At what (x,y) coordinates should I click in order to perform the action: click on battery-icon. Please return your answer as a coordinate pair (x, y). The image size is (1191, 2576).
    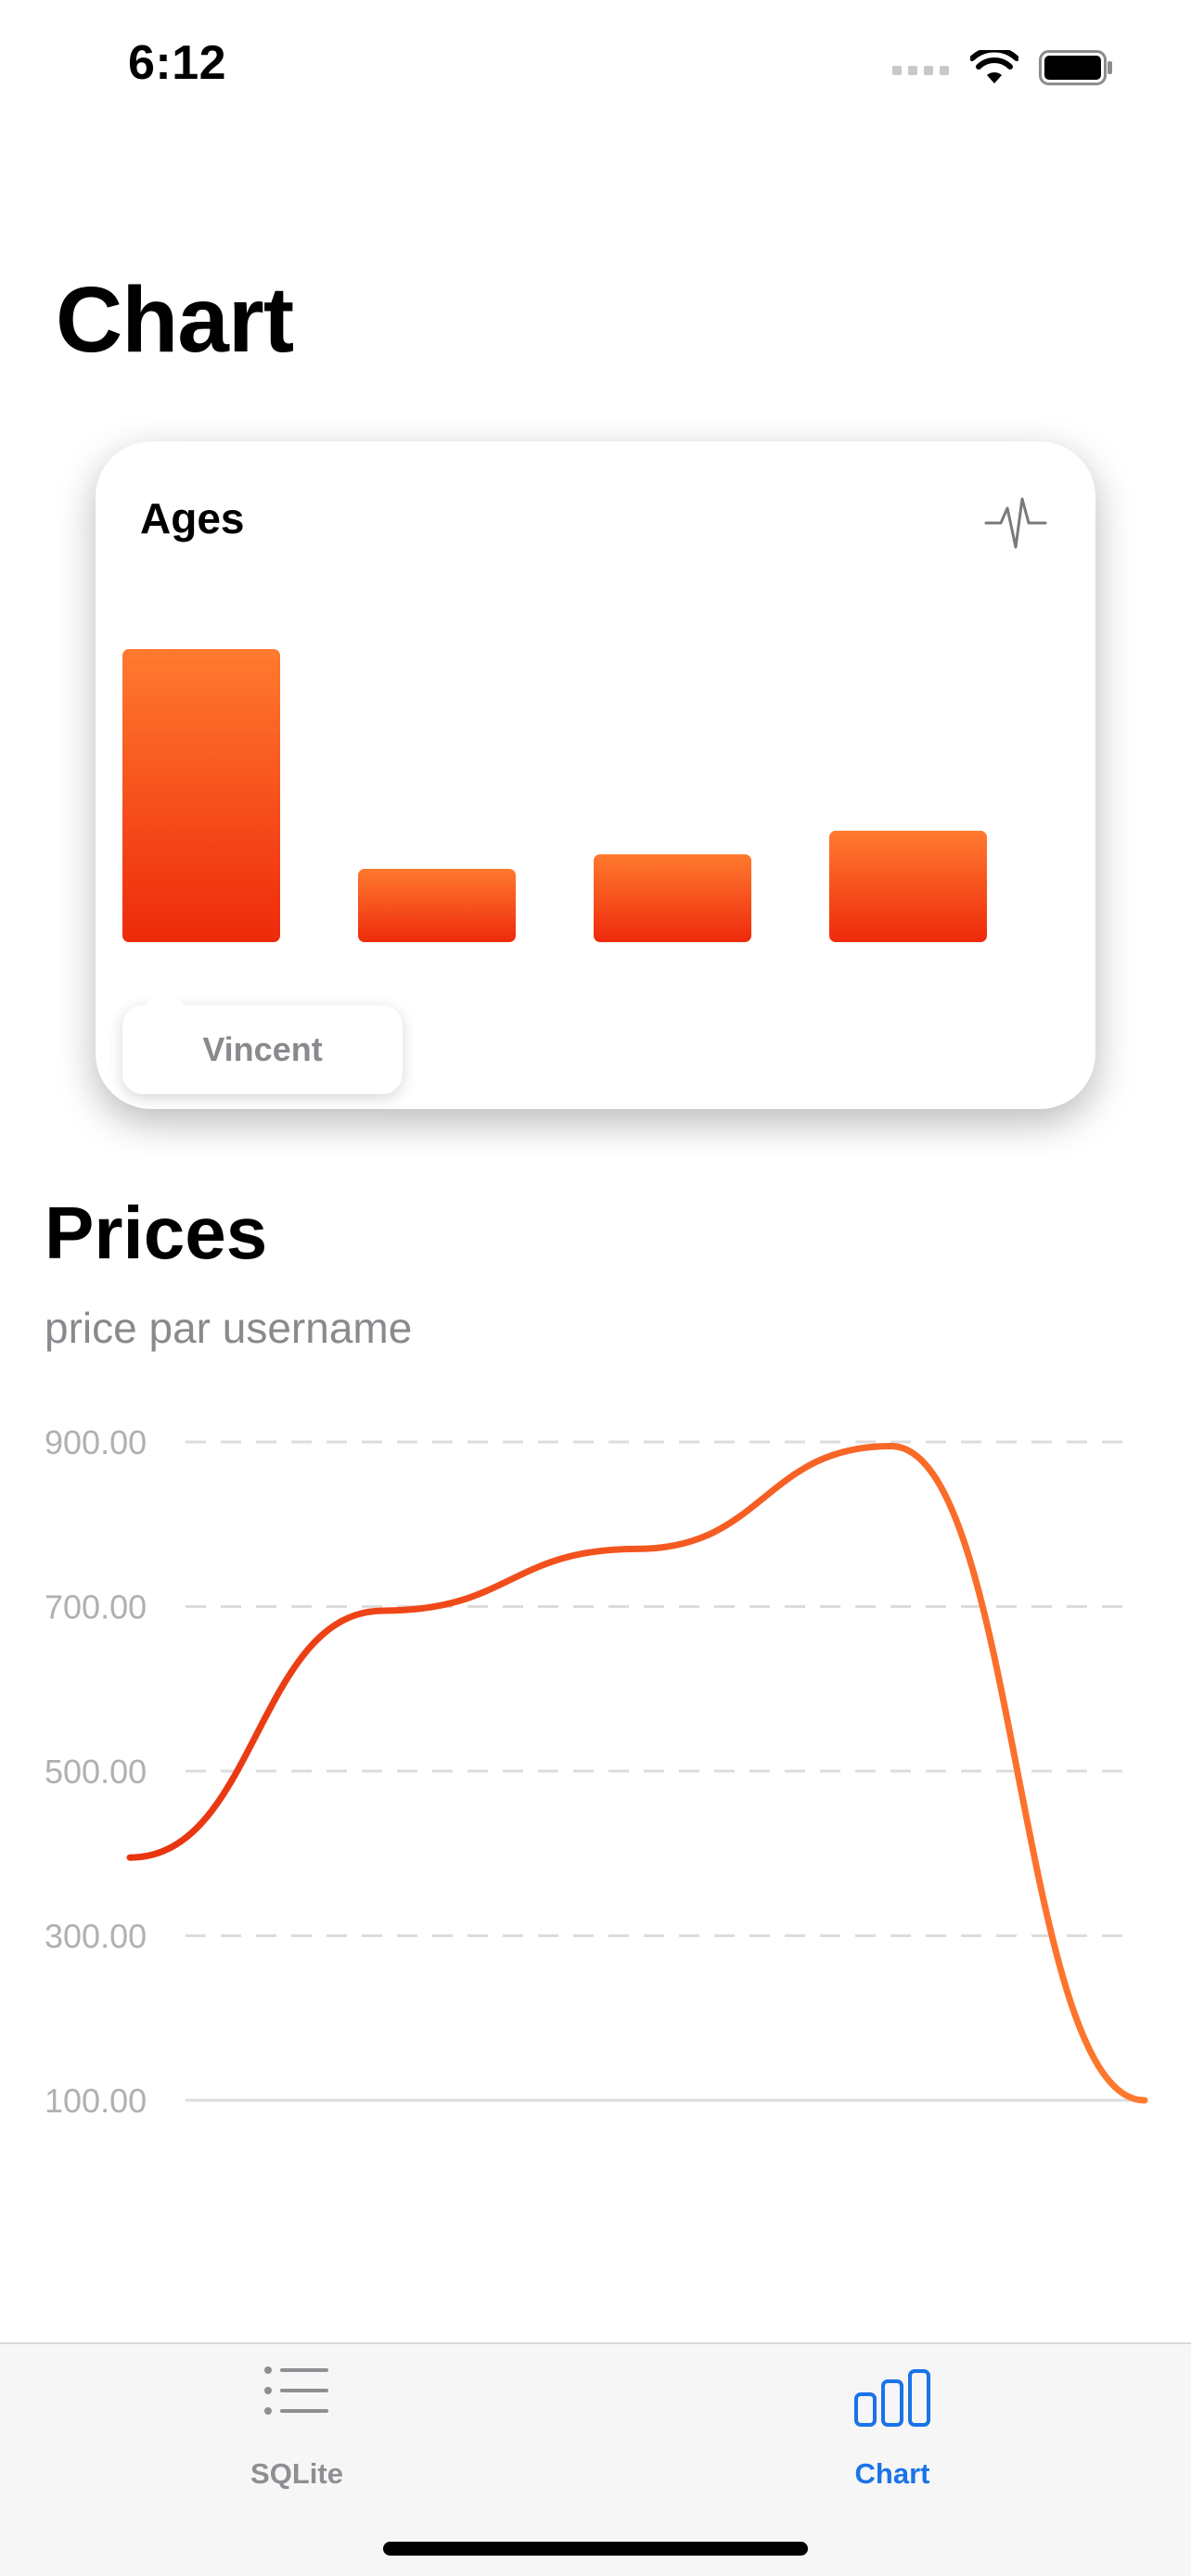
    Looking at the image, I should click on (1075, 67).